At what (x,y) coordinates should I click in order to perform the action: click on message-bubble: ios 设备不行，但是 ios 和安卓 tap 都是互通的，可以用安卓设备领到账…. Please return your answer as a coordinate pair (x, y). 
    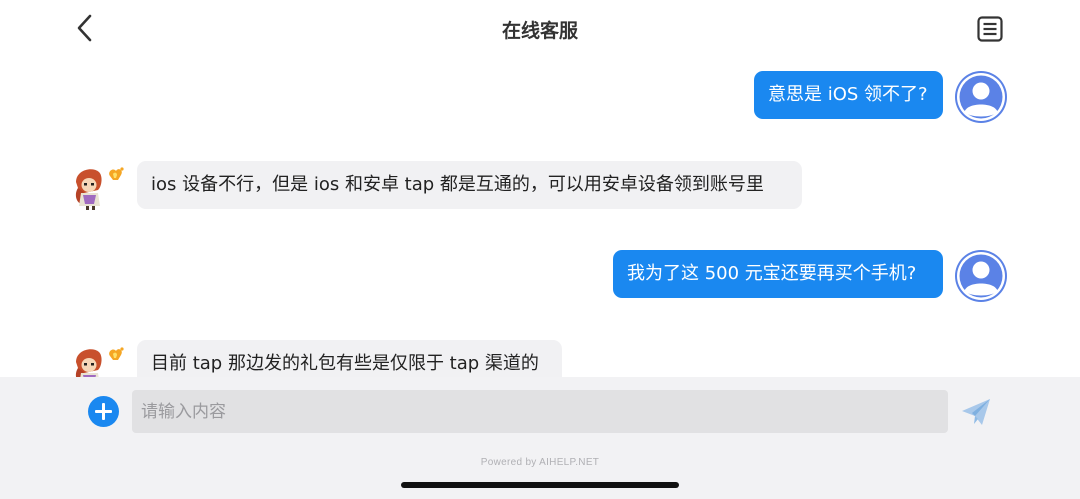
    Looking at the image, I should click on (469, 185).